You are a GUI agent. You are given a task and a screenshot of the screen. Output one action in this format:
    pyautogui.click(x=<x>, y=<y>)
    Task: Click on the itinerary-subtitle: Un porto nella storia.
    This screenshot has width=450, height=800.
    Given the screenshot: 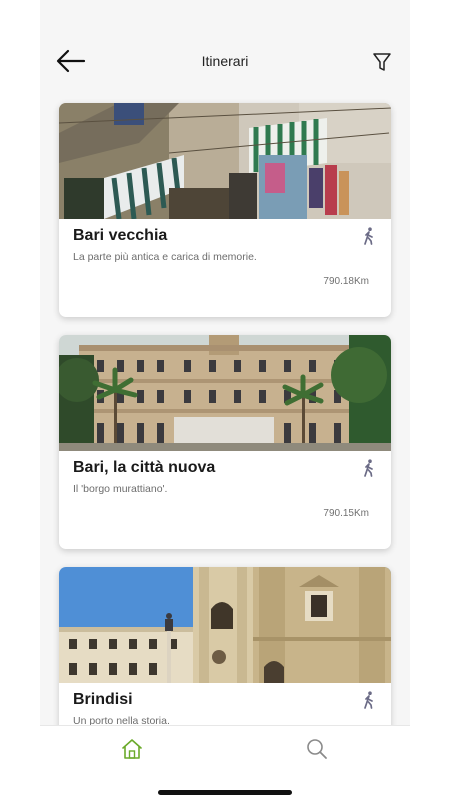 What is the action you would take?
    pyautogui.click(x=121, y=720)
    